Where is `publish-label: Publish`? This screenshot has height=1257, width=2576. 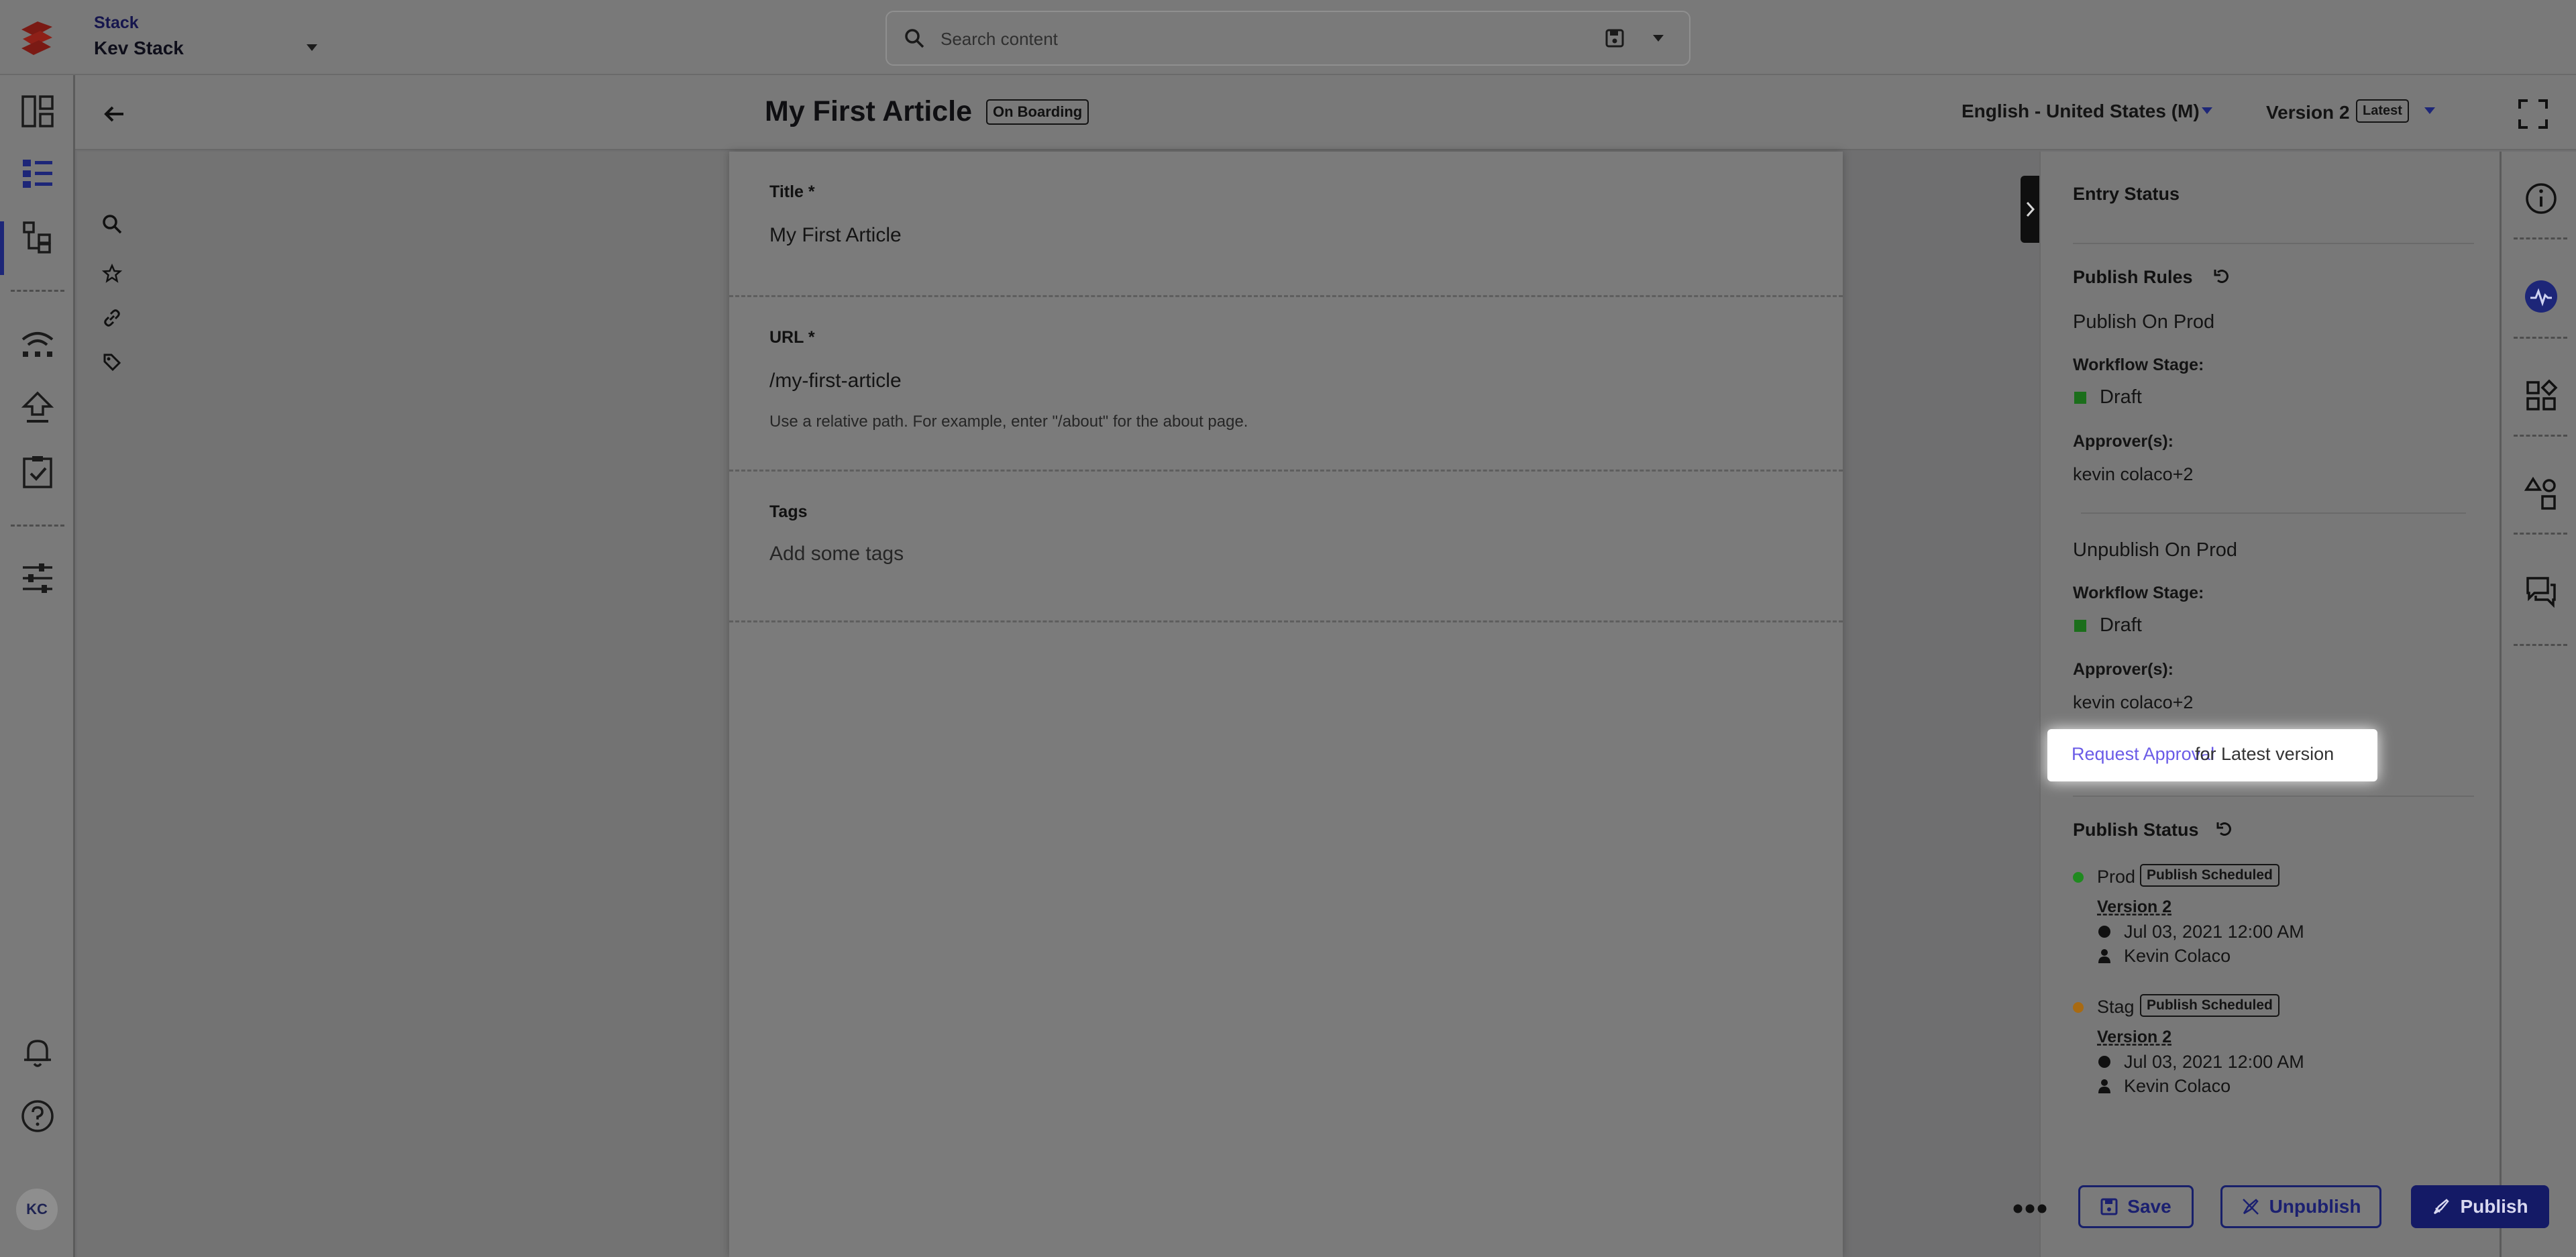
publish-label: Publish is located at coordinates (2494, 1206).